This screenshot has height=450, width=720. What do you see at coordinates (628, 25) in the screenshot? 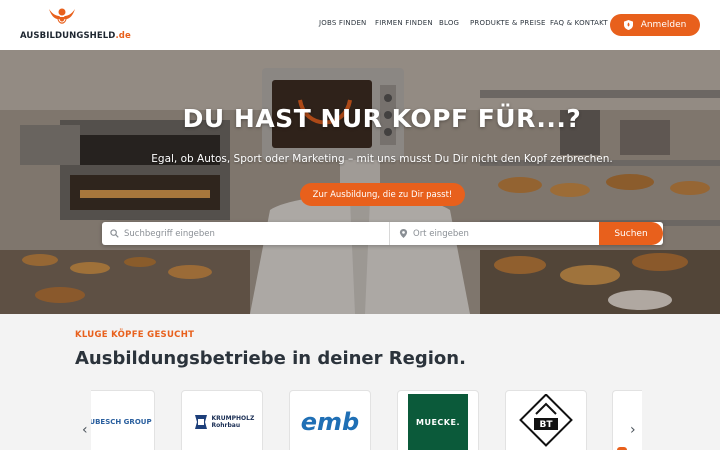
I see `shield-icon` at bounding box center [628, 25].